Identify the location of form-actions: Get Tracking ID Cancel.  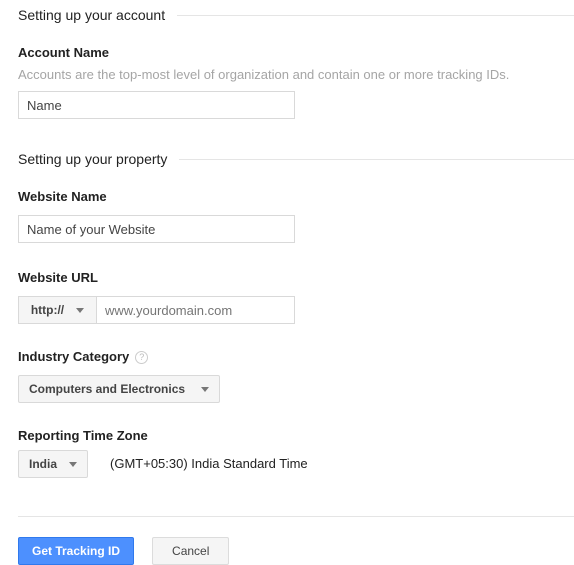
(287, 551).